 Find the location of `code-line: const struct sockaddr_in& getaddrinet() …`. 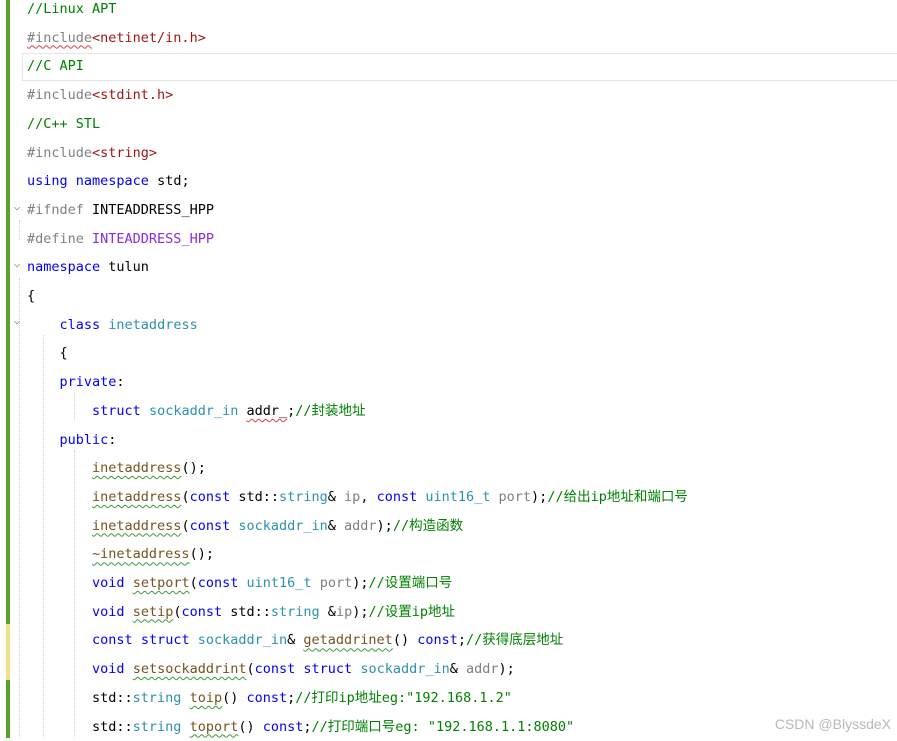

code-line: const struct sockaddr_in& getaddrinet() … is located at coordinates (295, 640).